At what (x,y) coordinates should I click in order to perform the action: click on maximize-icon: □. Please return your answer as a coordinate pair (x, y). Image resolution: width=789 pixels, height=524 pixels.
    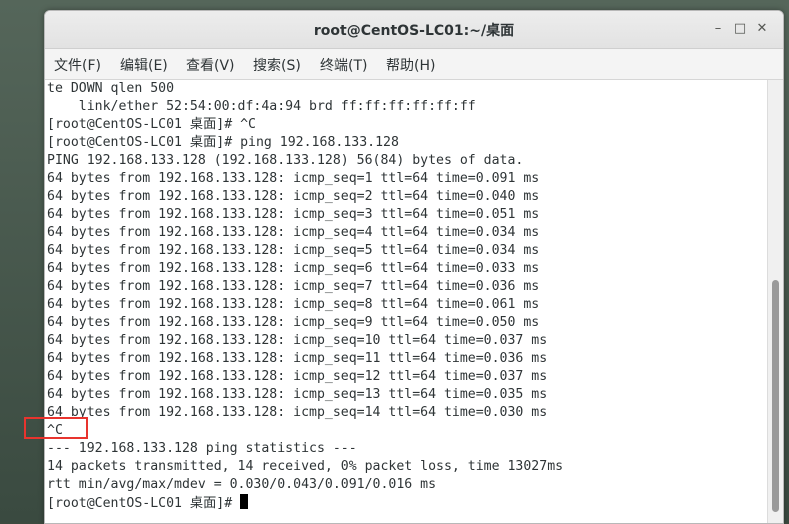
    Looking at the image, I should click on (740, 29).